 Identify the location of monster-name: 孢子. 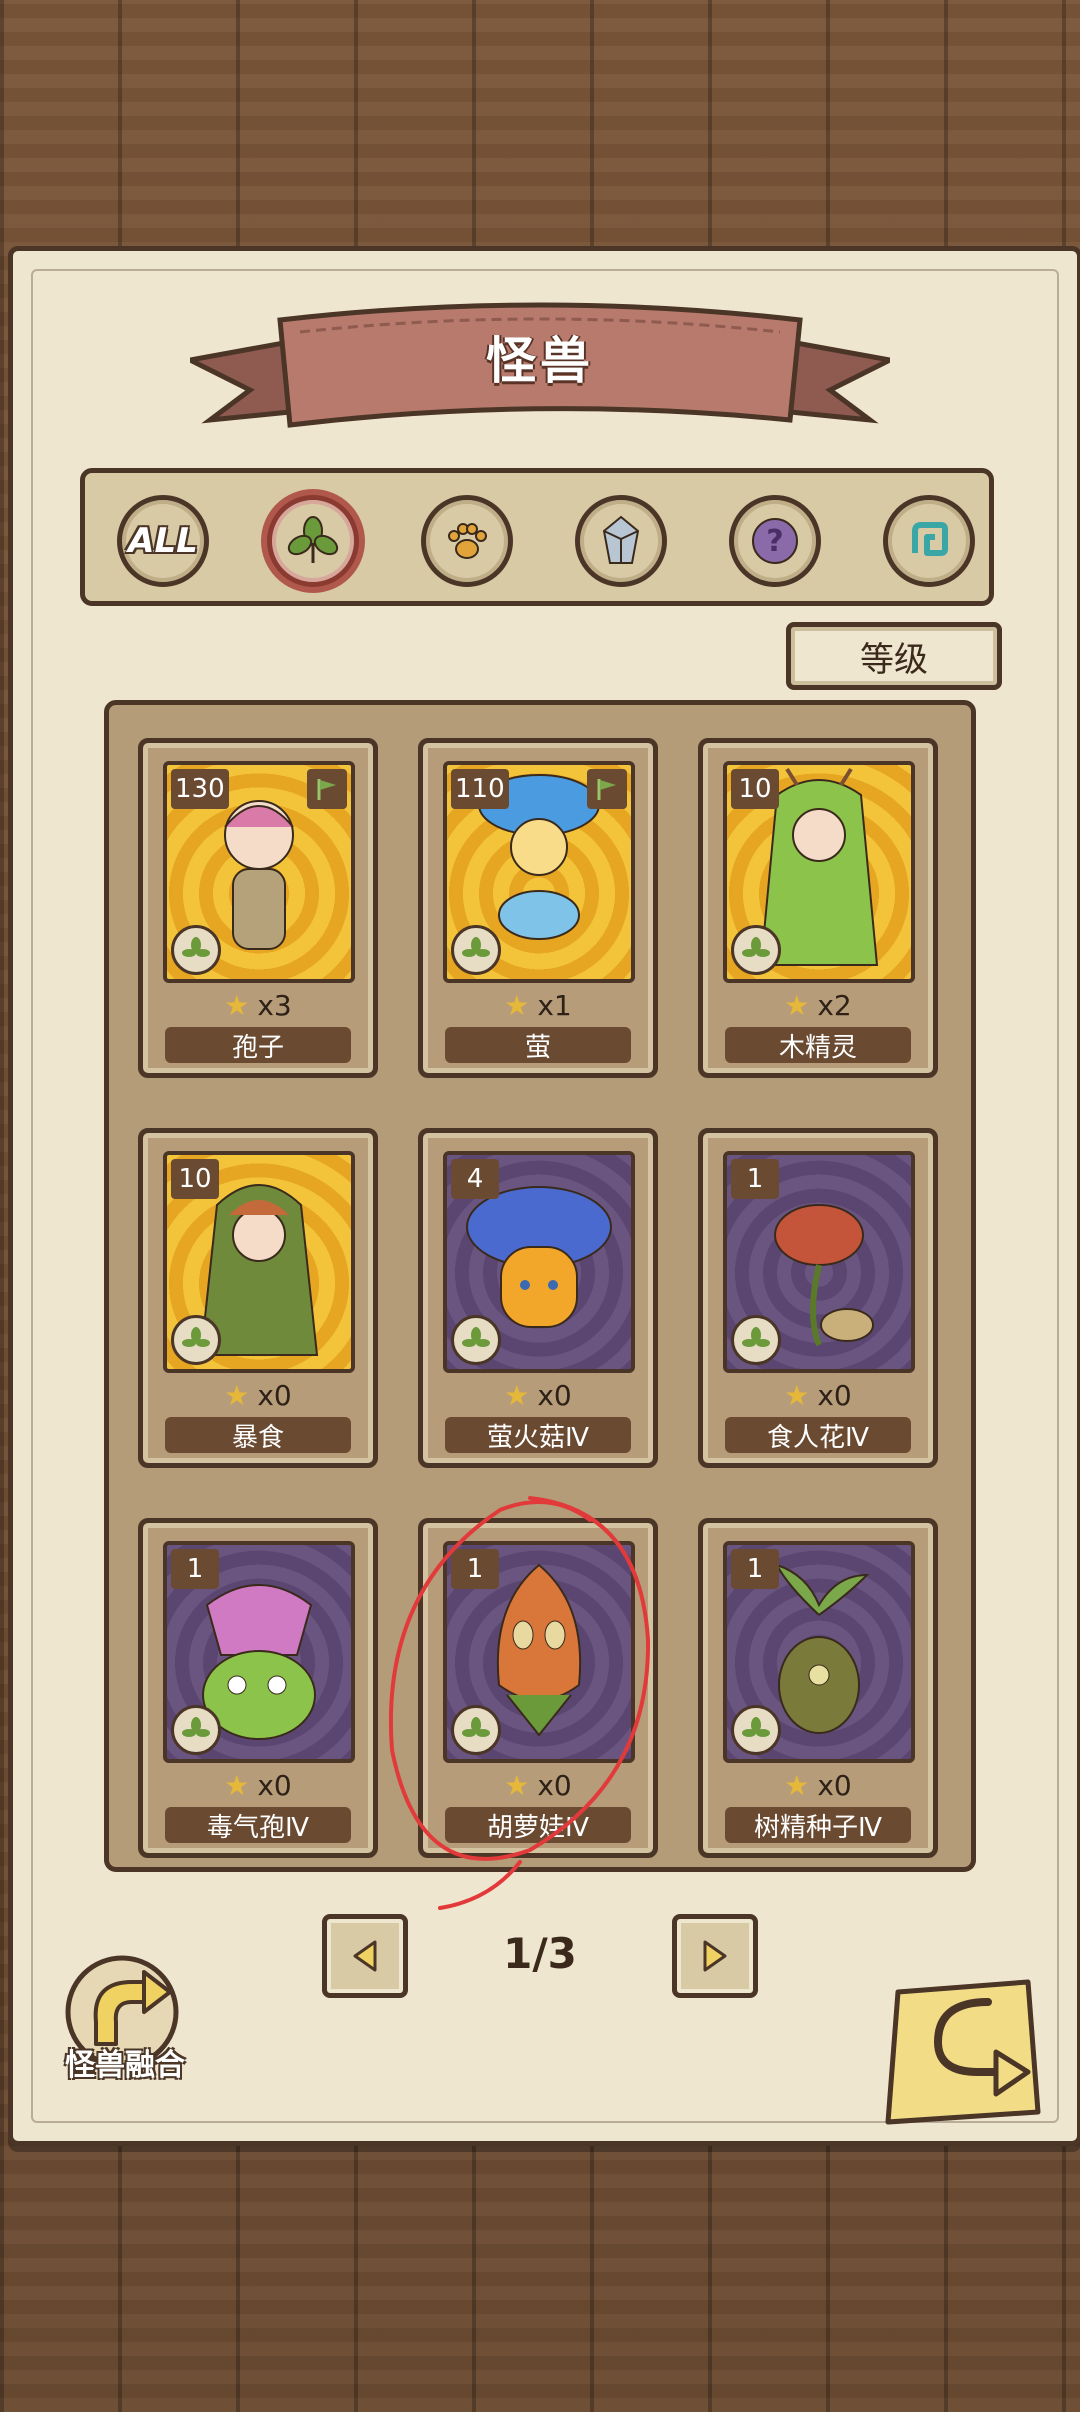
(258, 1045).